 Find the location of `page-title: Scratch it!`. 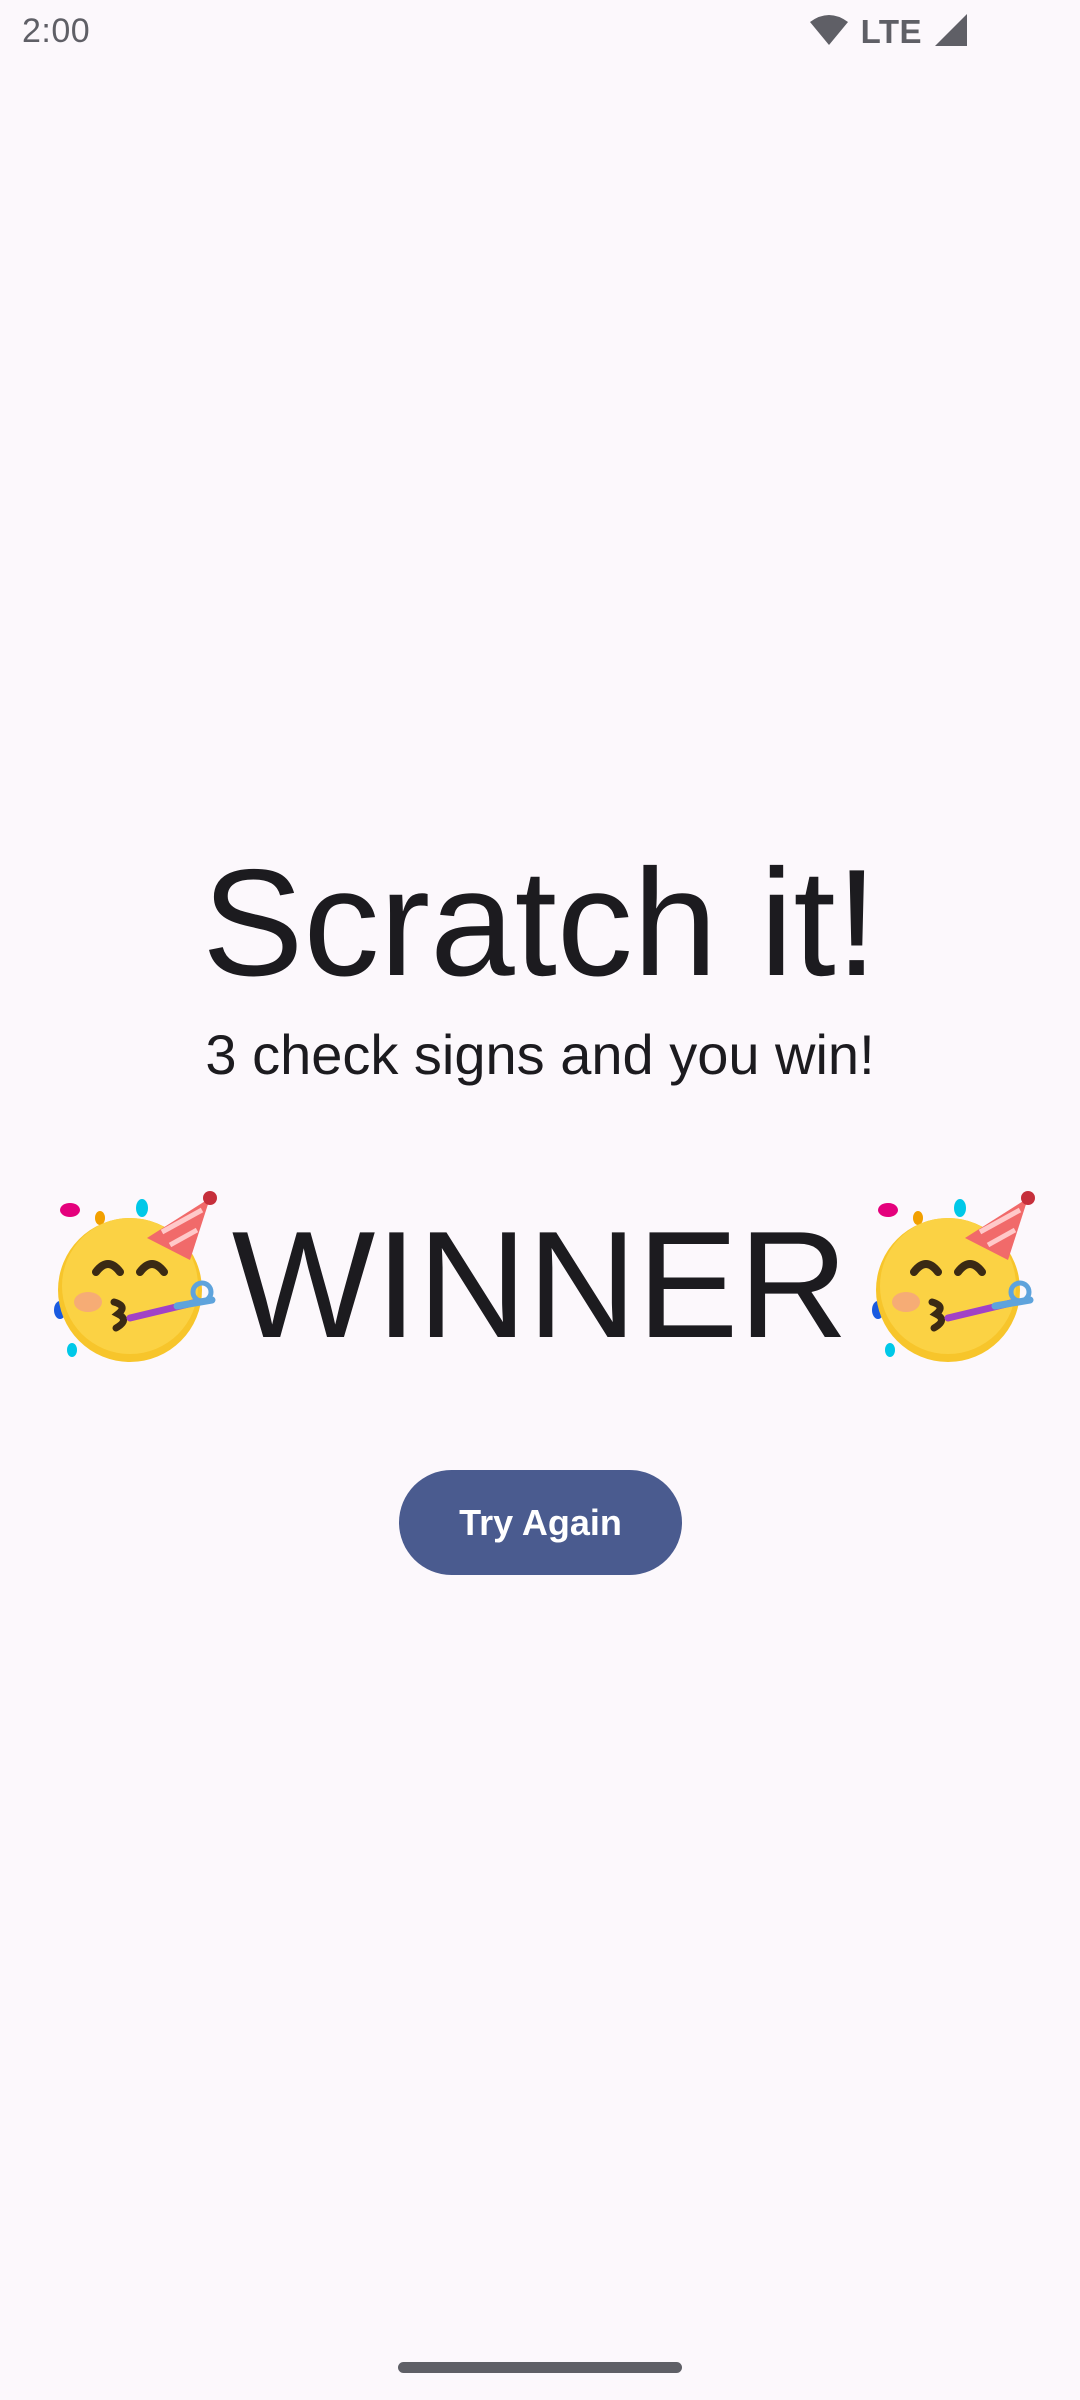

page-title: Scratch it! is located at coordinates (540, 923).